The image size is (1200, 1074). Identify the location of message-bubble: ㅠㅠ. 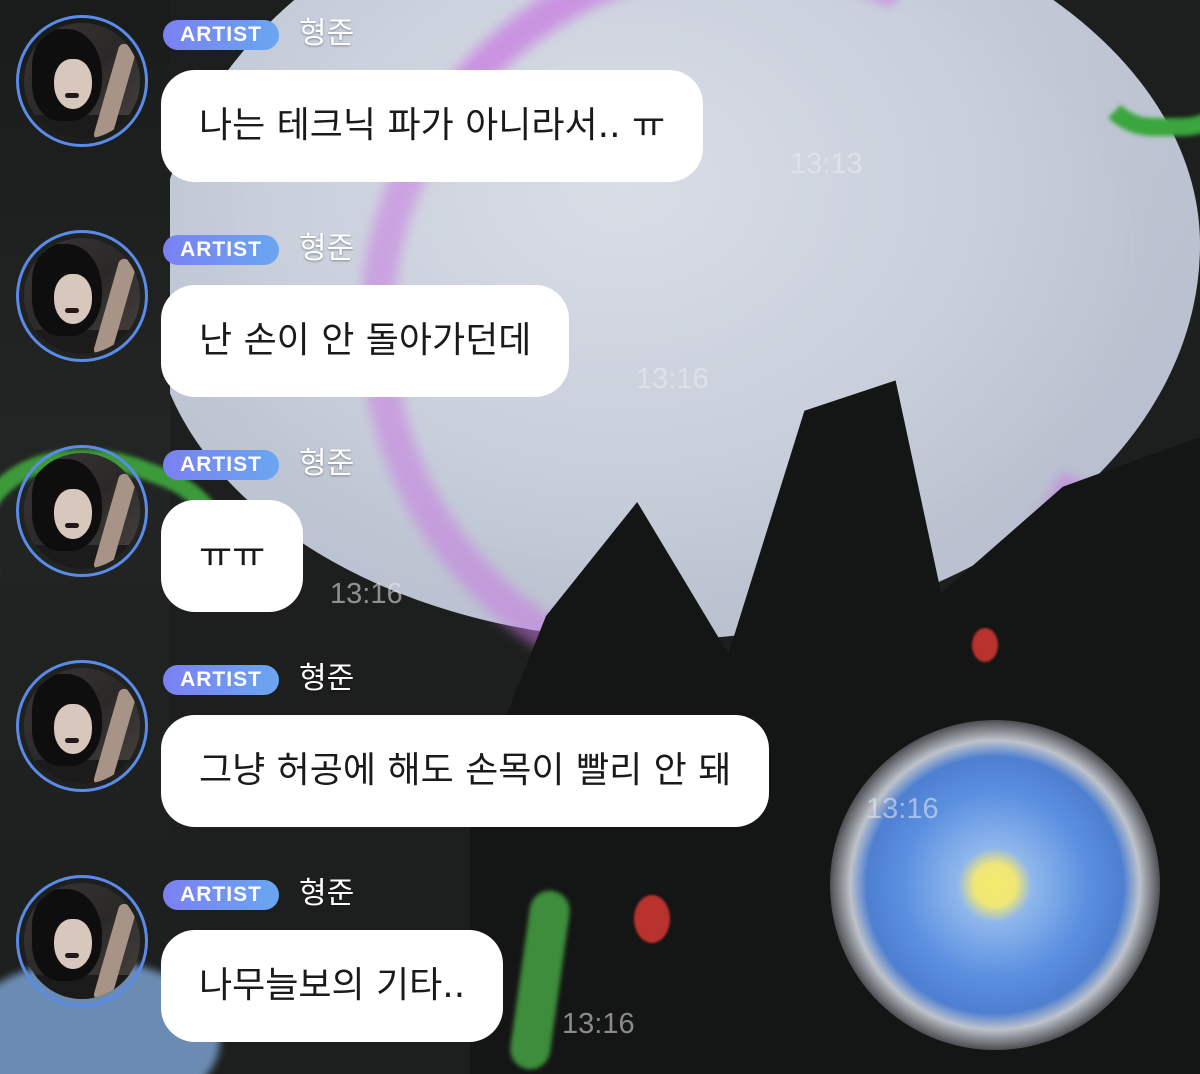
(232, 556).